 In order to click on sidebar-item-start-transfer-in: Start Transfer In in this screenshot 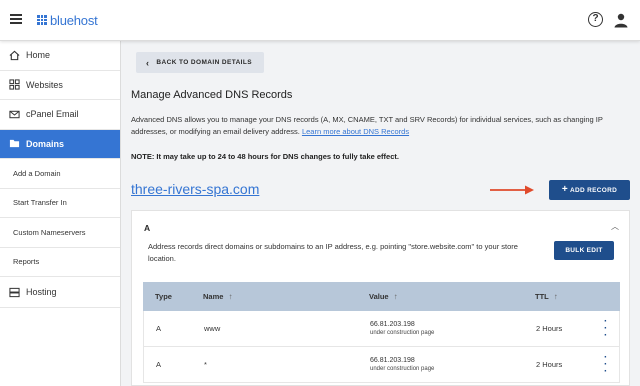, I will do `click(60, 203)`.